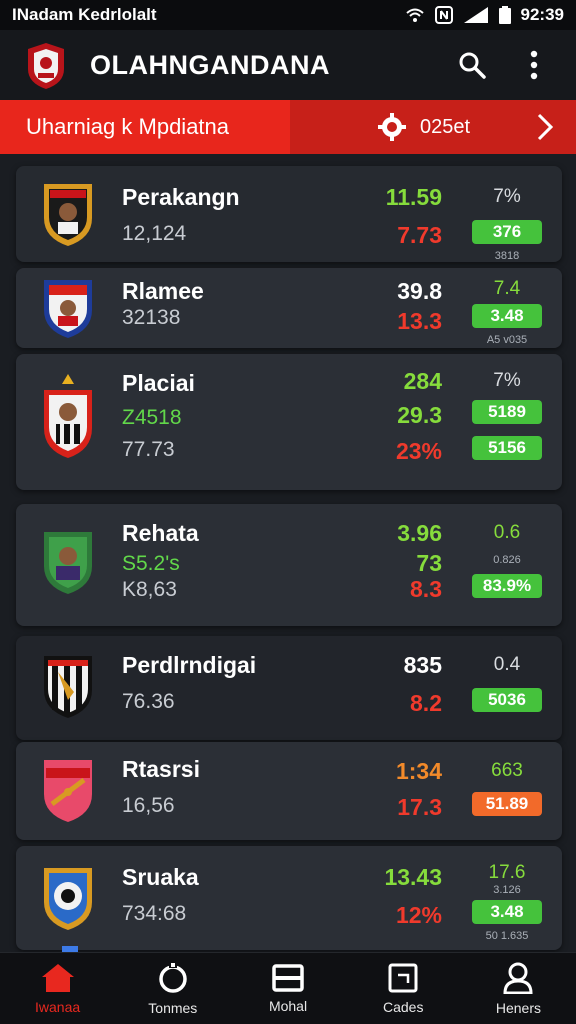  I want to click on percent-value: 0.4, so click(507, 664).